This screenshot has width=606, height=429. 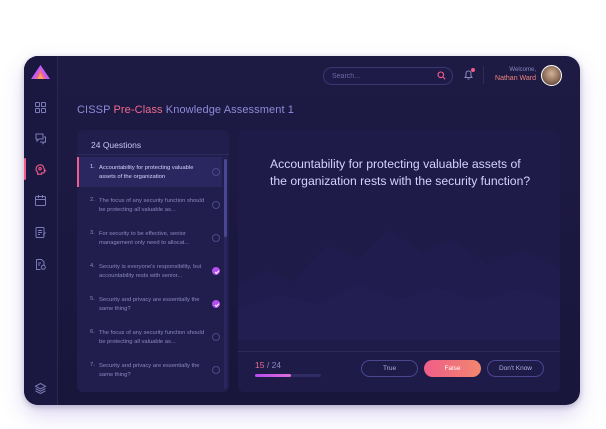 What do you see at coordinates (382, 76) in the screenshot?
I see `search-input` at bounding box center [382, 76].